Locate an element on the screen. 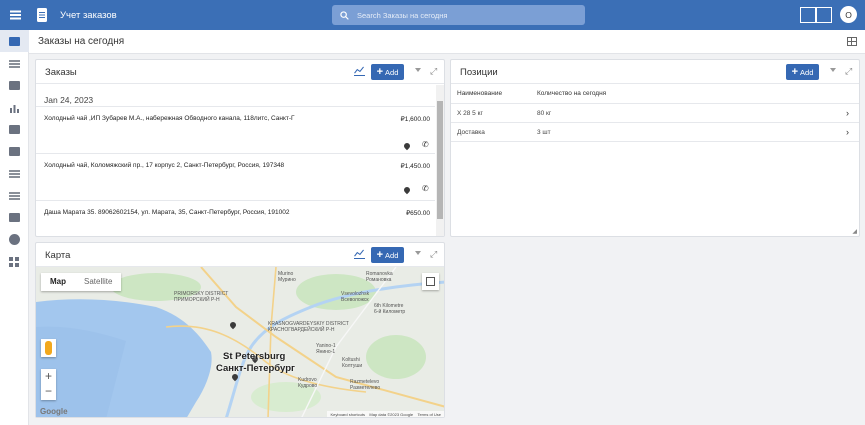 This screenshot has height=425, width=865. zoom-out-button: − is located at coordinates (48, 391).